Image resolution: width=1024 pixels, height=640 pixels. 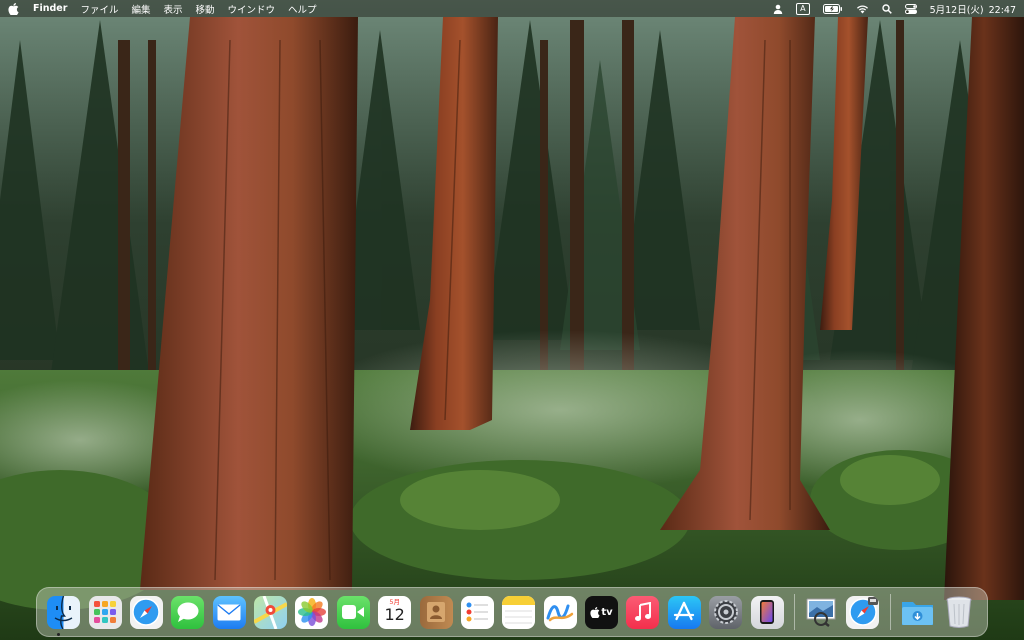 I want to click on freeform-icon, so click(x=560, y=612).